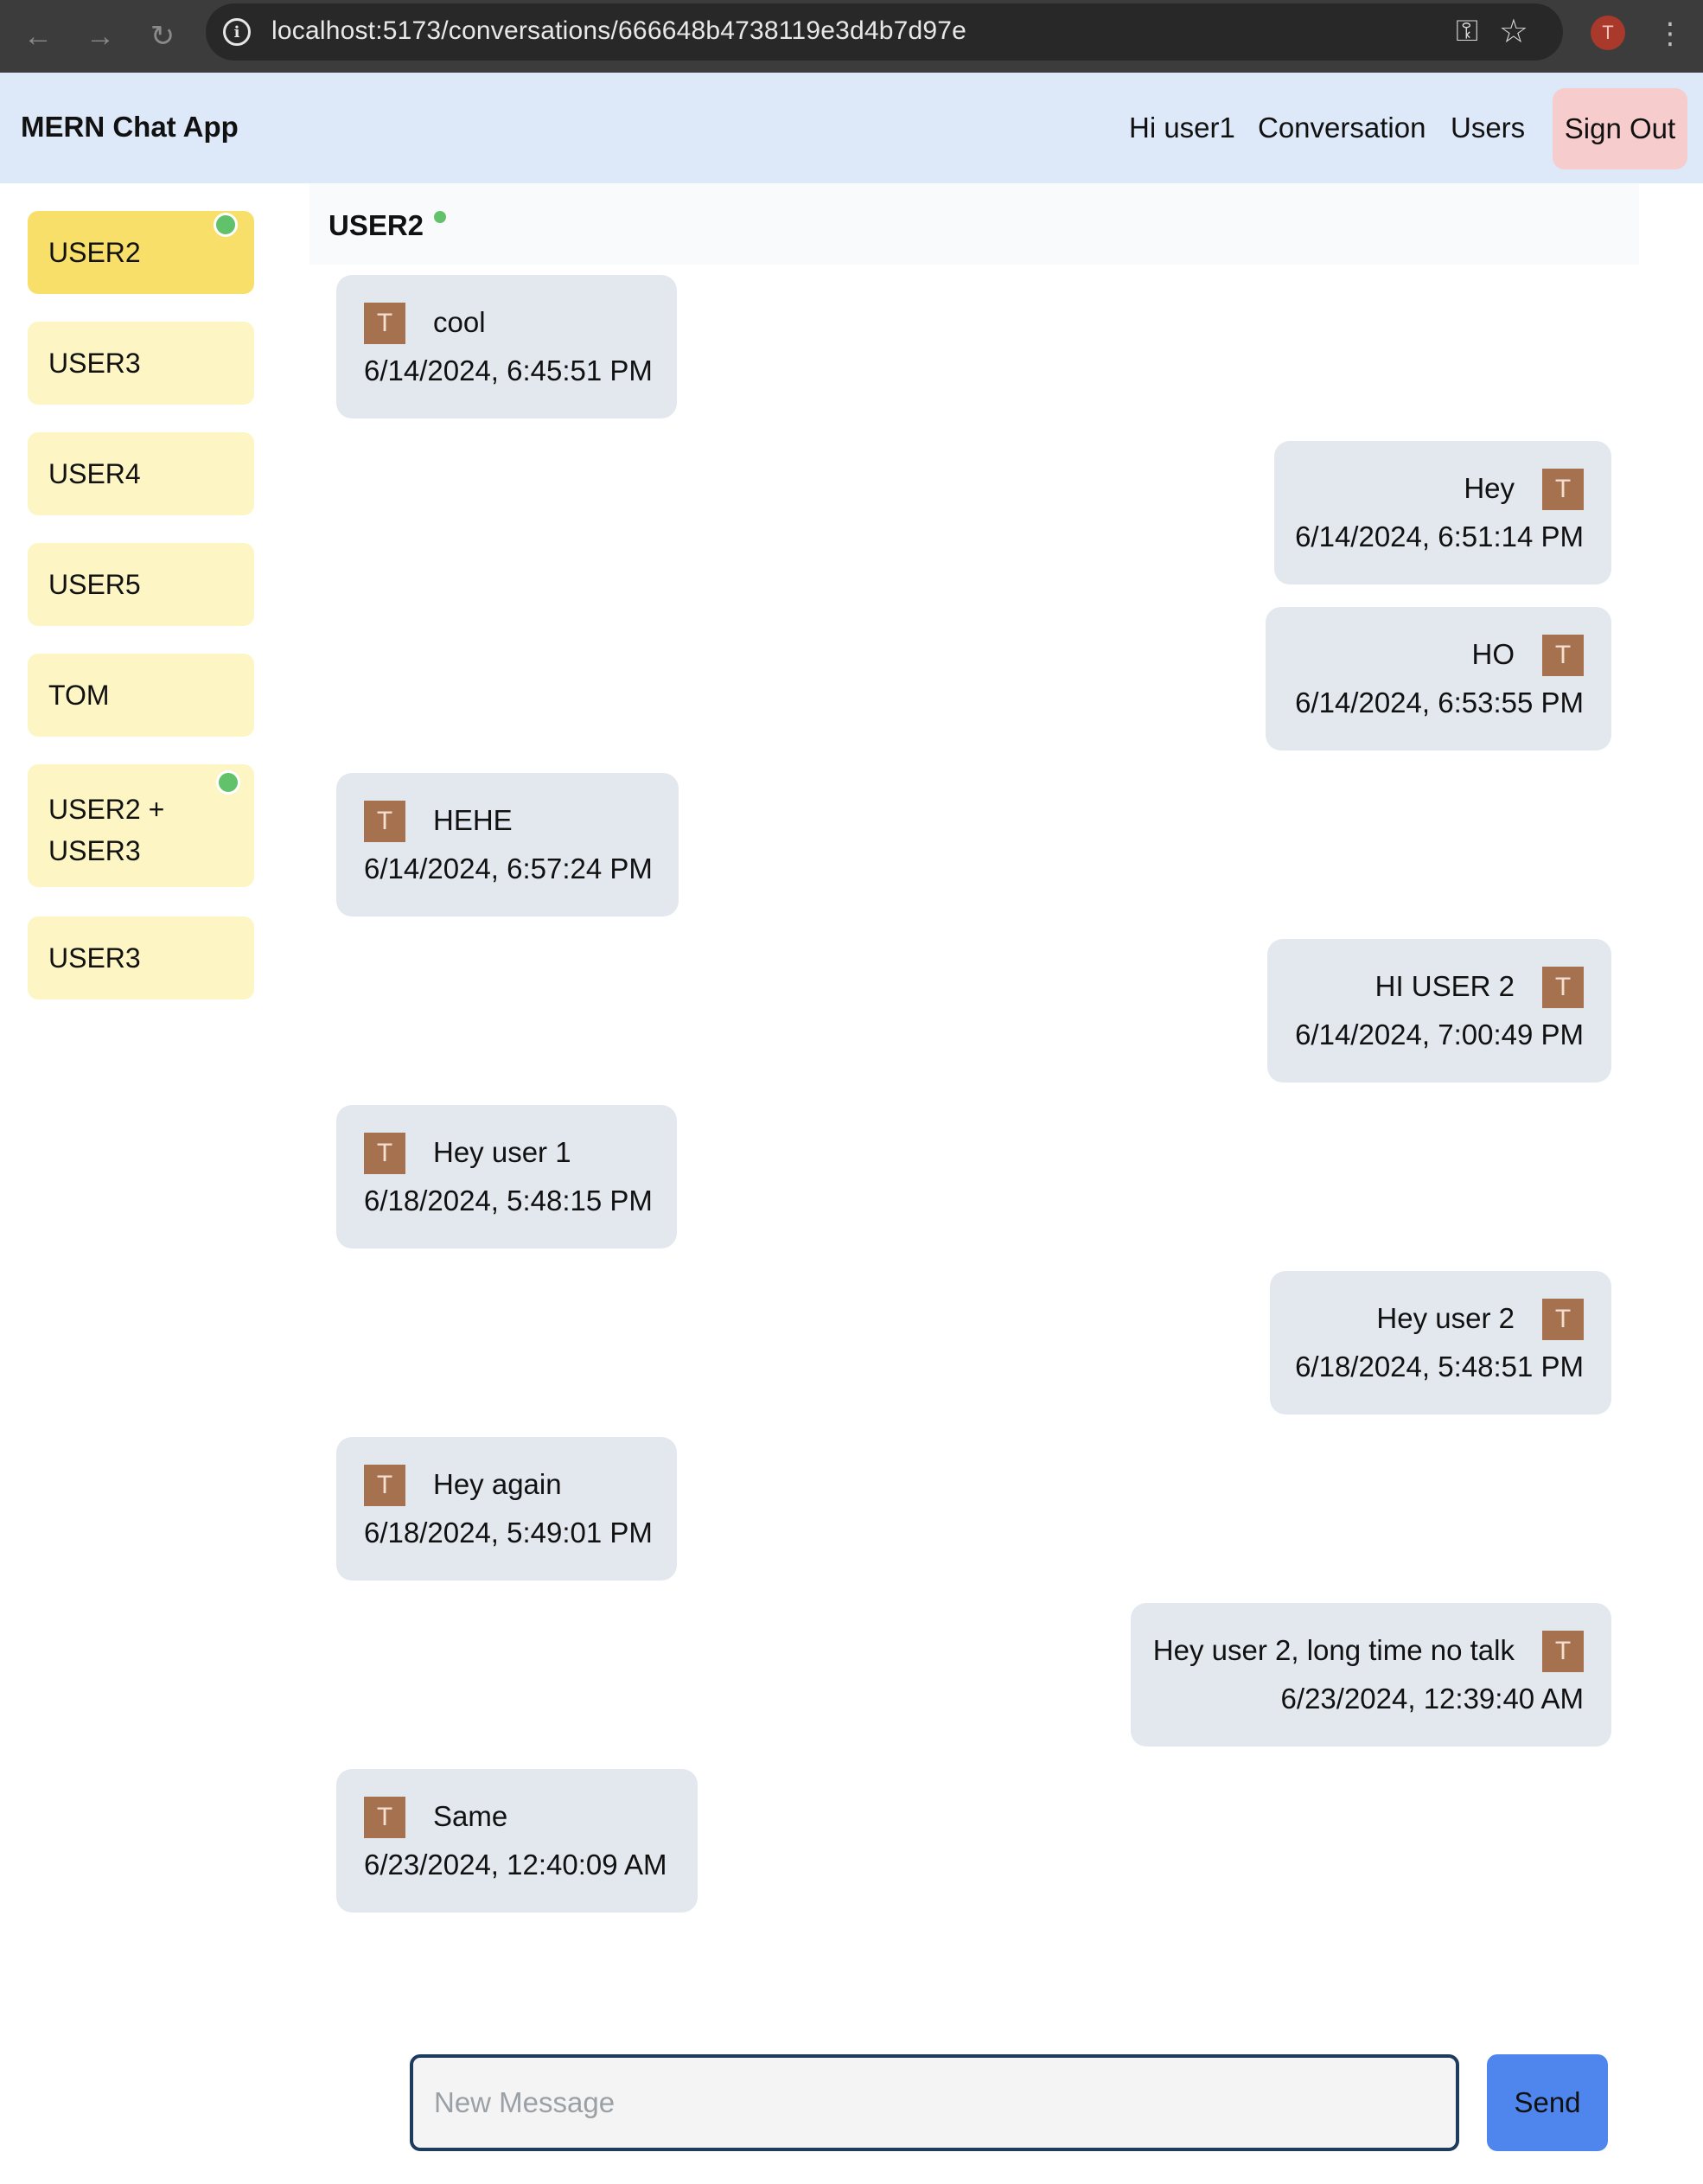 Image resolution: width=1703 pixels, height=2184 pixels. What do you see at coordinates (1608, 33) in the screenshot?
I see `profile-avatar: T` at bounding box center [1608, 33].